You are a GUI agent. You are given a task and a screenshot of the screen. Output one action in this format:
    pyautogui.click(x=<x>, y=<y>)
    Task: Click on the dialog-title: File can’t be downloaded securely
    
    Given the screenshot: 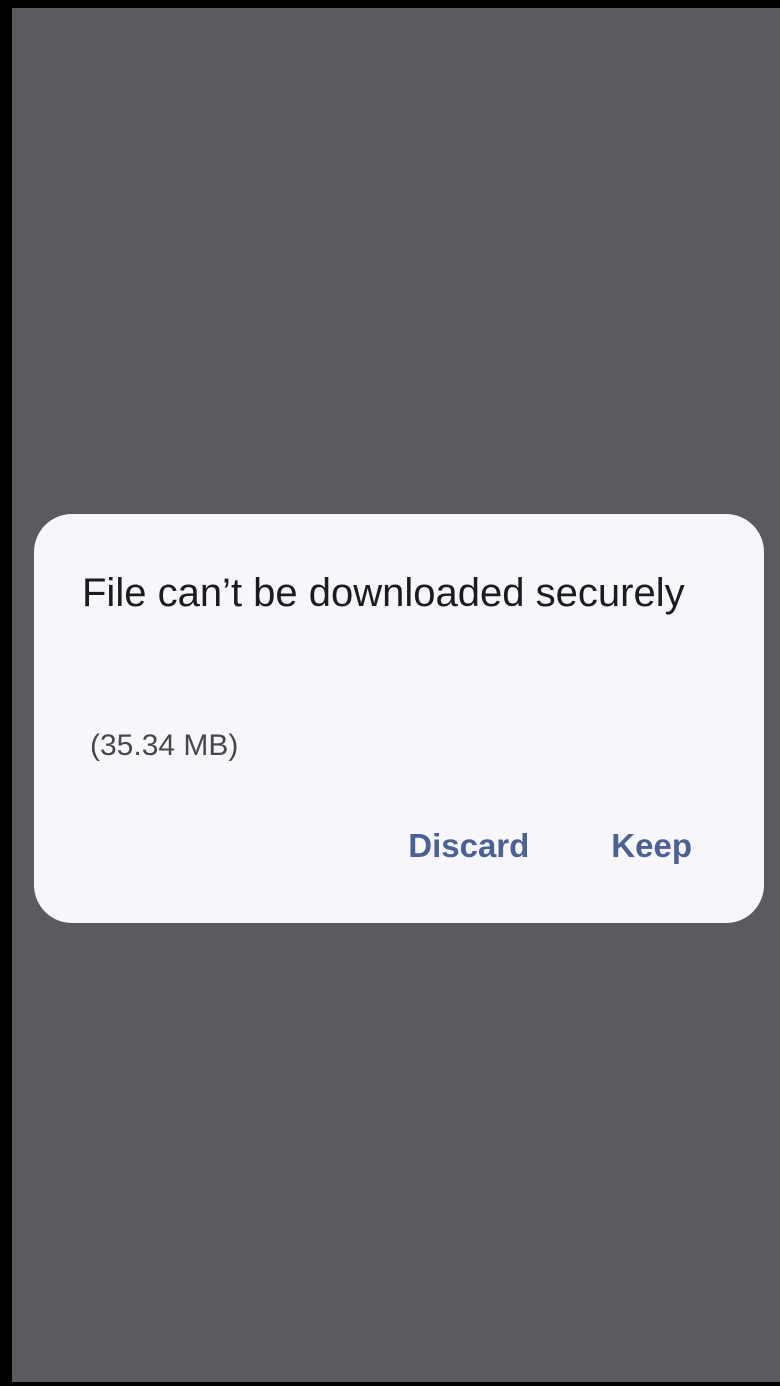 What is the action you would take?
    pyautogui.click(x=383, y=593)
    